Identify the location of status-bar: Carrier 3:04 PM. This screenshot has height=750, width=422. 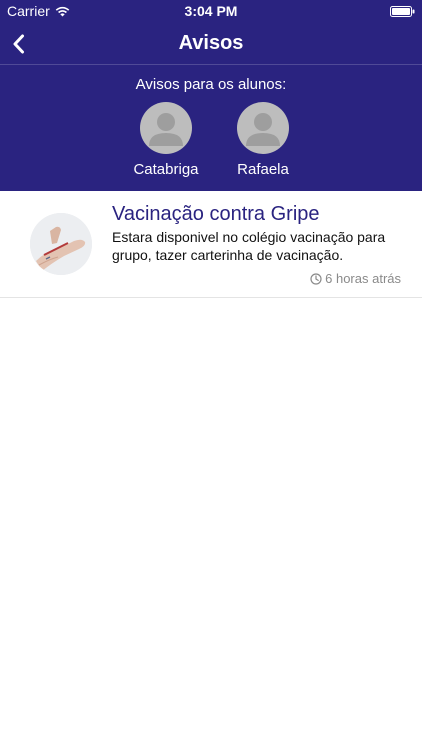
(211, 11).